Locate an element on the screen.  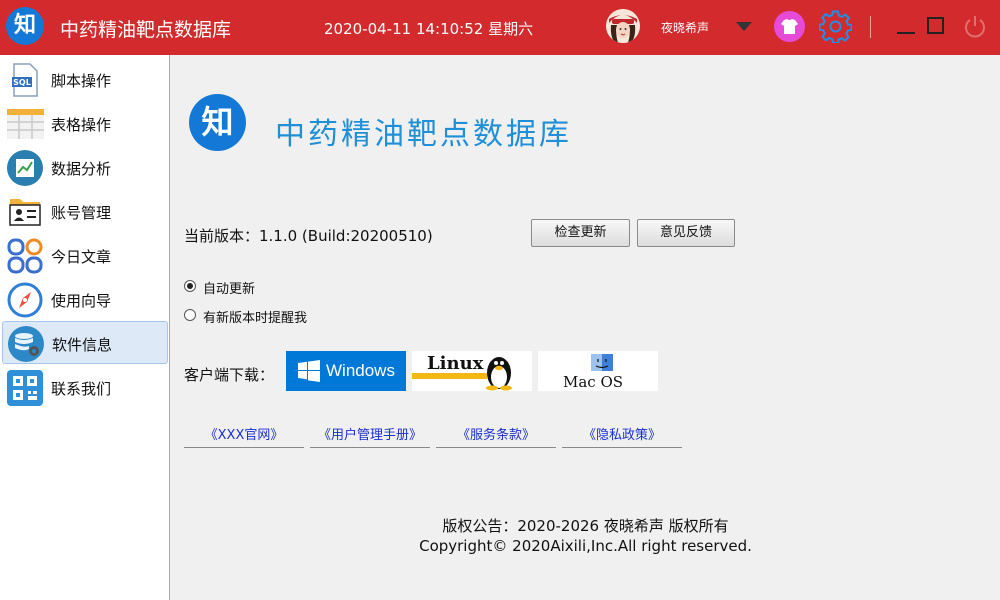
avatar is located at coordinates (623, 26).